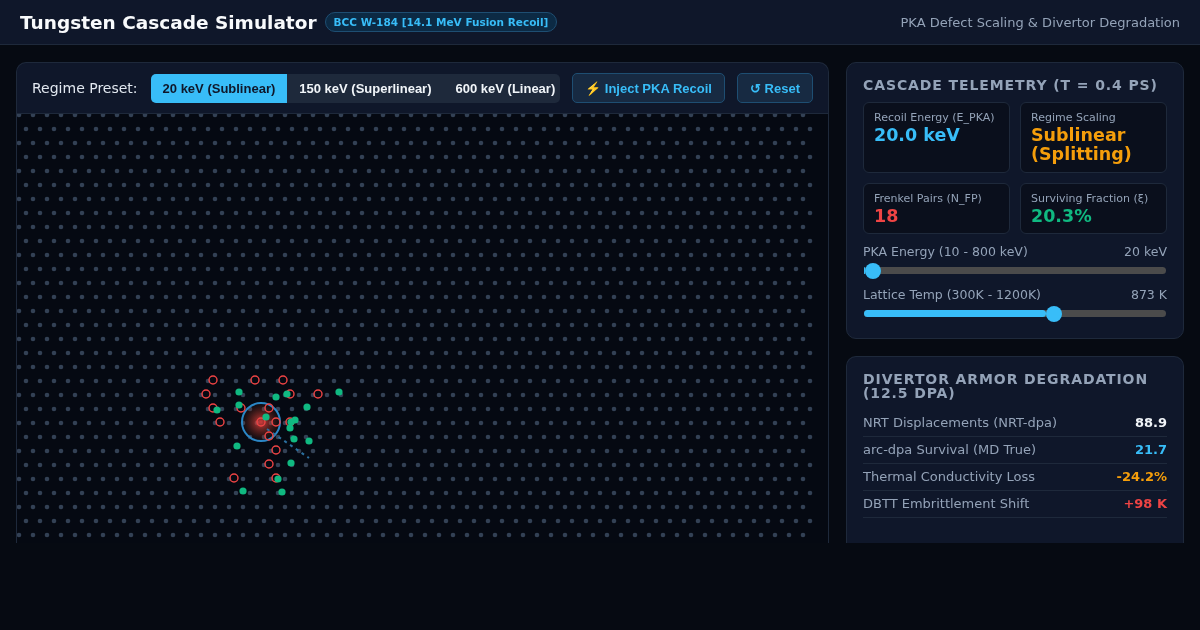 The height and width of the screenshot is (630, 1200). I want to click on preset-tab: 150 keV (Superlinear), so click(365, 88).